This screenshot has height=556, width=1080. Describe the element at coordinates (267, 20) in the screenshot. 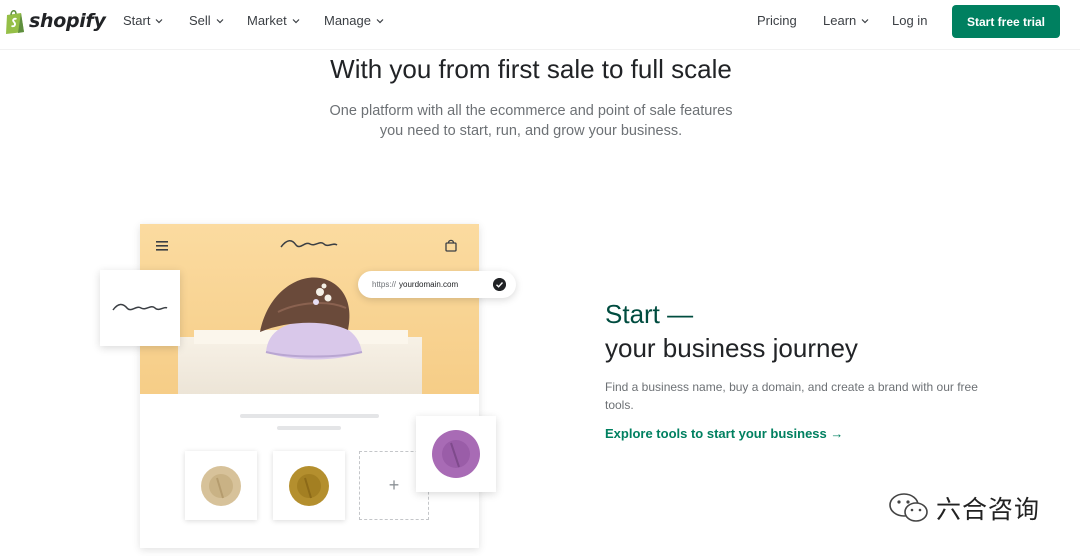

I see `nav-market-label: Market` at that location.